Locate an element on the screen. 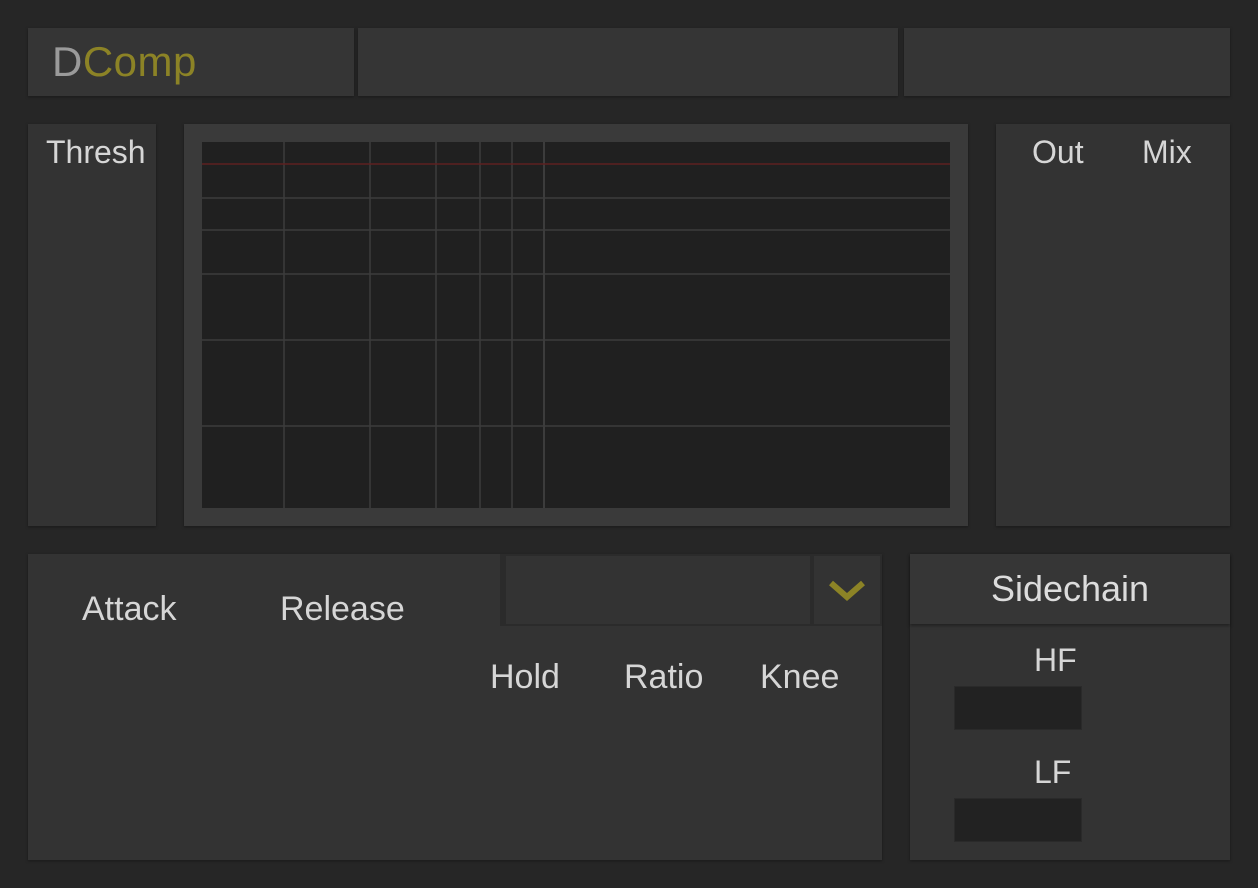 The height and width of the screenshot is (888, 1258). logo-panel: DComp is located at coordinates (191, 62).